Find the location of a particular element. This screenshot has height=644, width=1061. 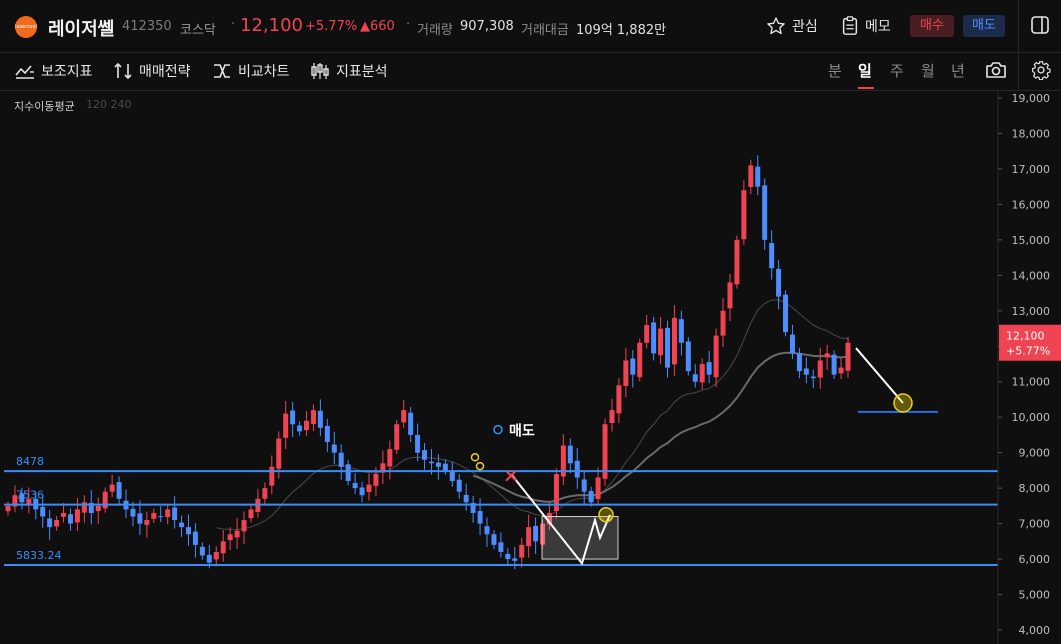

side-panel-icon is located at coordinates (1040, 25).